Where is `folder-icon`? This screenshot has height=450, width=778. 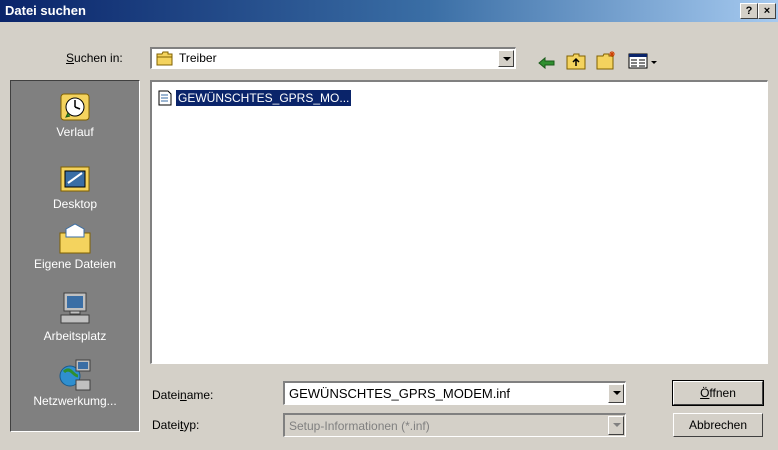 folder-icon is located at coordinates (164, 58).